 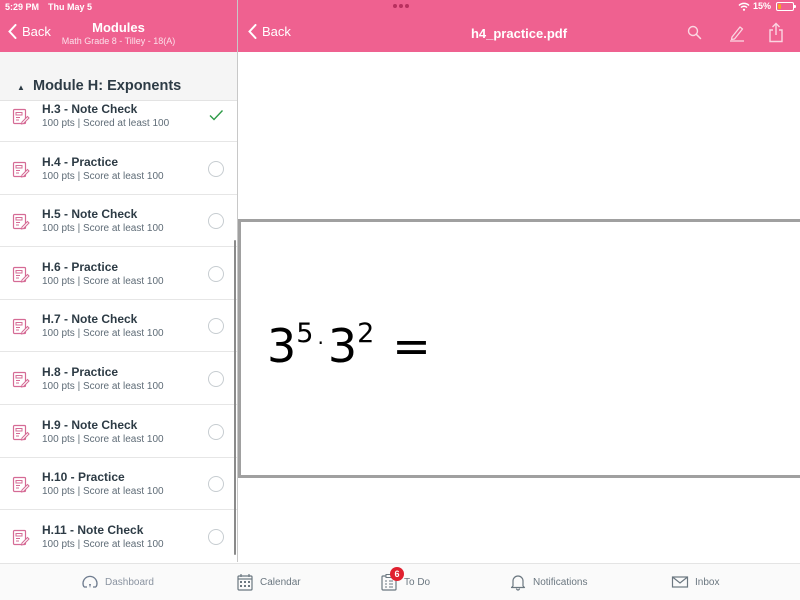 I want to click on module-item-title: H.8 - Practice, so click(x=80, y=372).